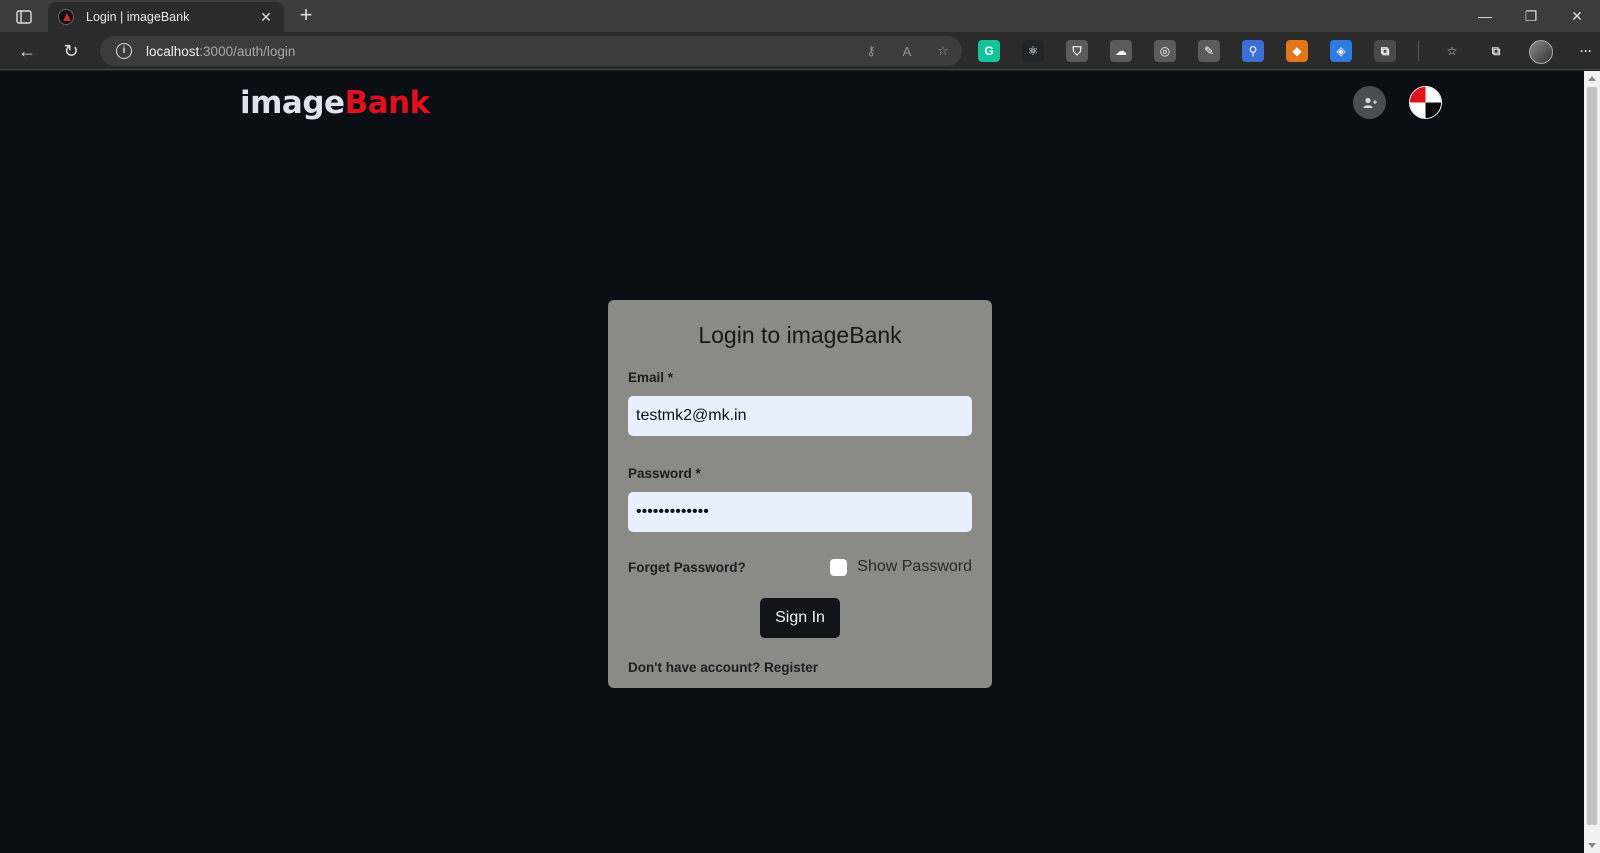 The width and height of the screenshot is (1600, 853). I want to click on tag-icon: ◈, so click(1341, 51).